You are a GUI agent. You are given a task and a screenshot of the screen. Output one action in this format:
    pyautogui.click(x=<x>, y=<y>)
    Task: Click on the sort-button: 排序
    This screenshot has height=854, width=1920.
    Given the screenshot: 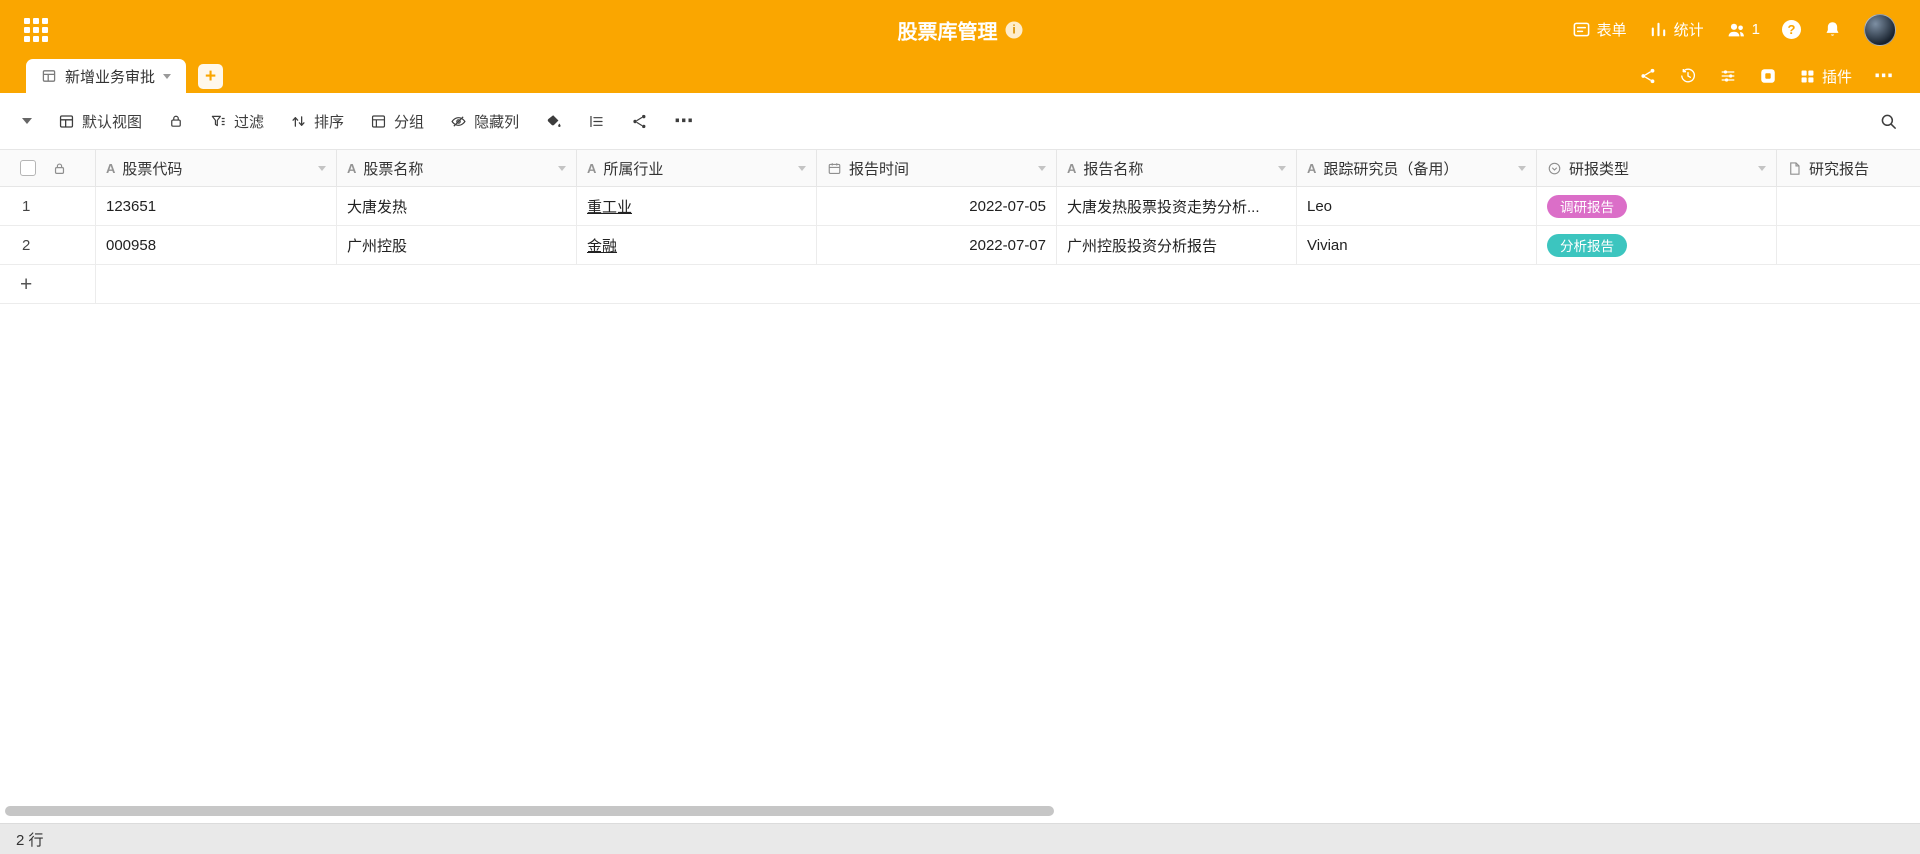 What is the action you would take?
    pyautogui.click(x=317, y=121)
    